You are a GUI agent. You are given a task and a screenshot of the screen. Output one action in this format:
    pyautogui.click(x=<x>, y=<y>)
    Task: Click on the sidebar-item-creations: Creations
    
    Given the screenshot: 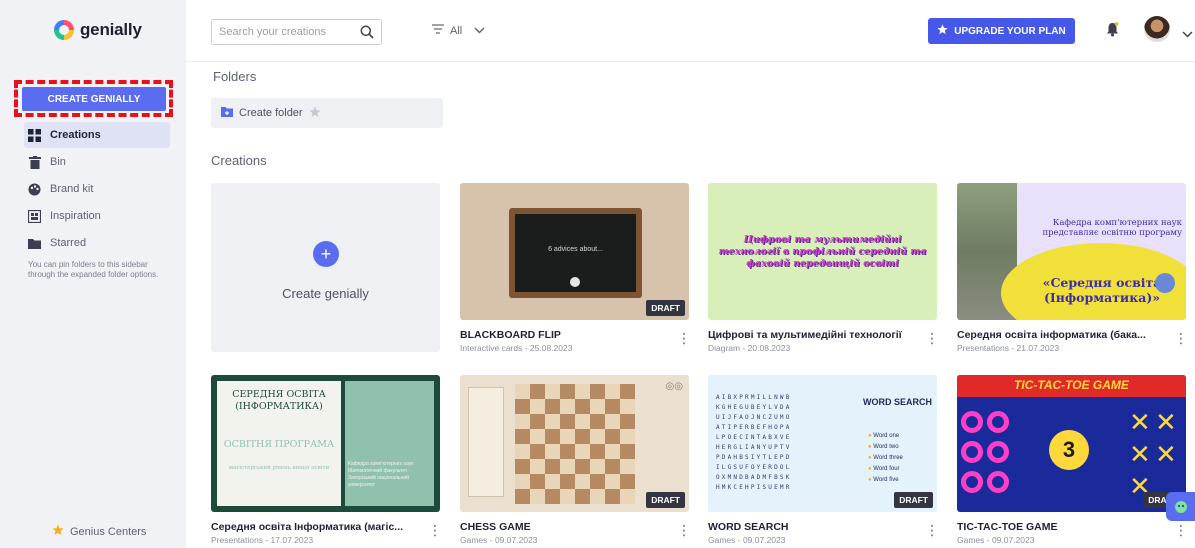 What is the action you would take?
    pyautogui.click(x=97, y=135)
    